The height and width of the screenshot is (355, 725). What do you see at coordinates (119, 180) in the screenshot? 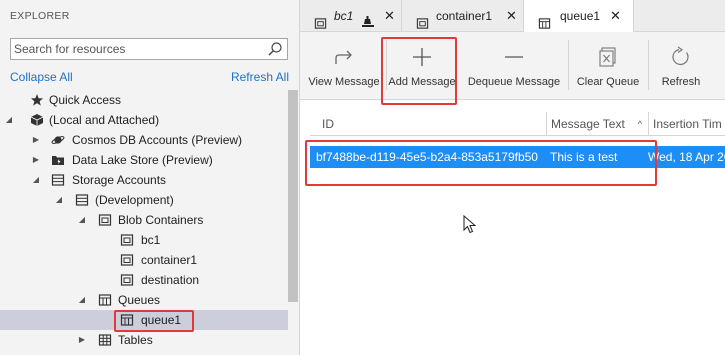
I see `tree-item-label: Storage Accounts` at bounding box center [119, 180].